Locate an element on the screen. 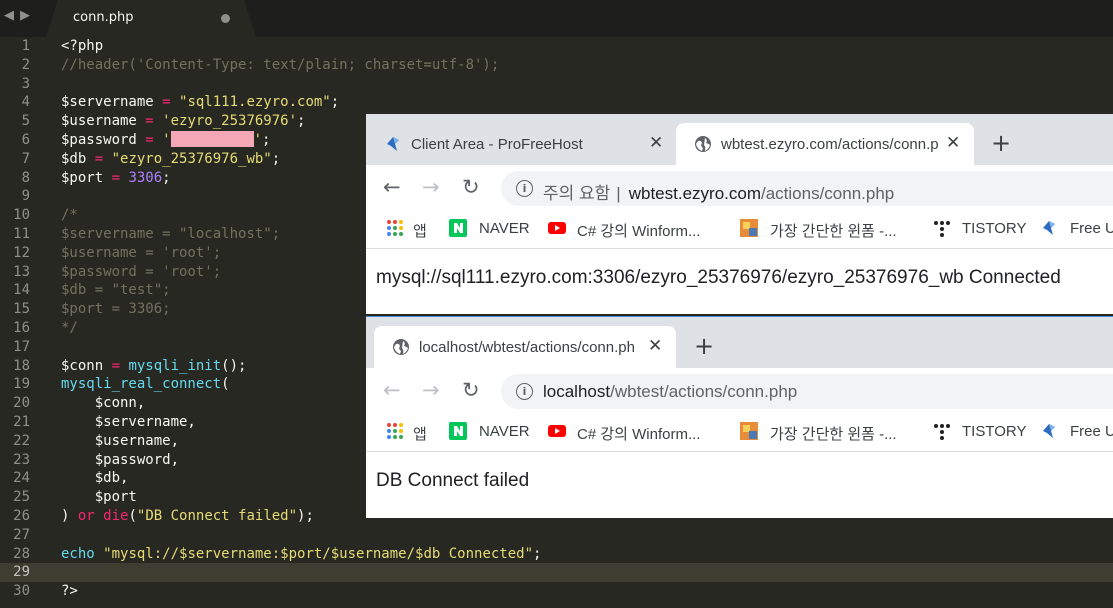 This screenshot has height=608, width=1113. code-line-30: 30 ?> is located at coordinates (556, 591).